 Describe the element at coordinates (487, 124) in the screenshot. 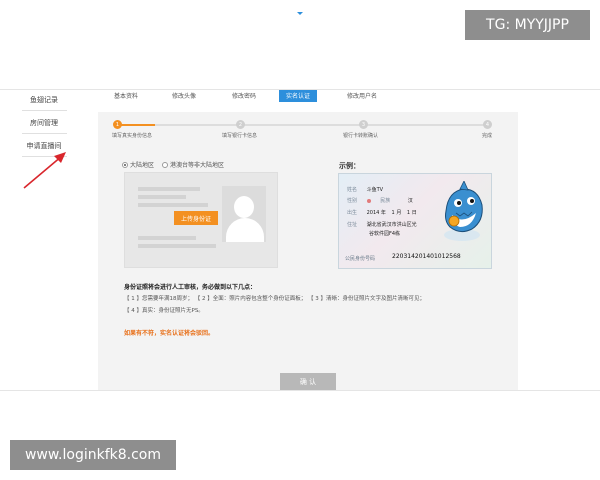

I see `step-4-dot: 4` at that location.